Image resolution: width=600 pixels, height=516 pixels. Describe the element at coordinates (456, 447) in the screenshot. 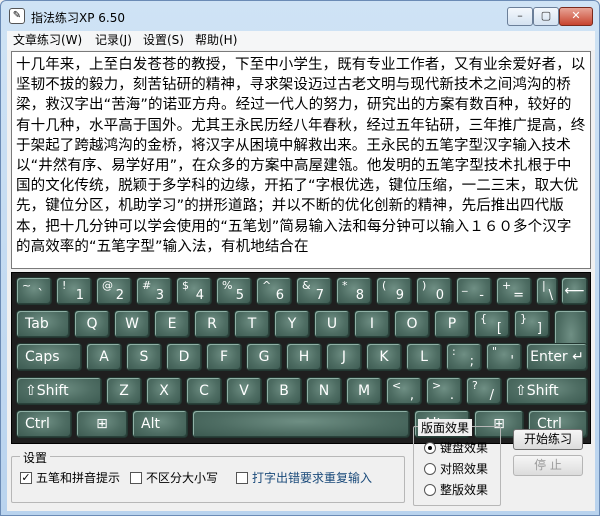

I see `effect-keyboard-radio: 键盘效果` at that location.